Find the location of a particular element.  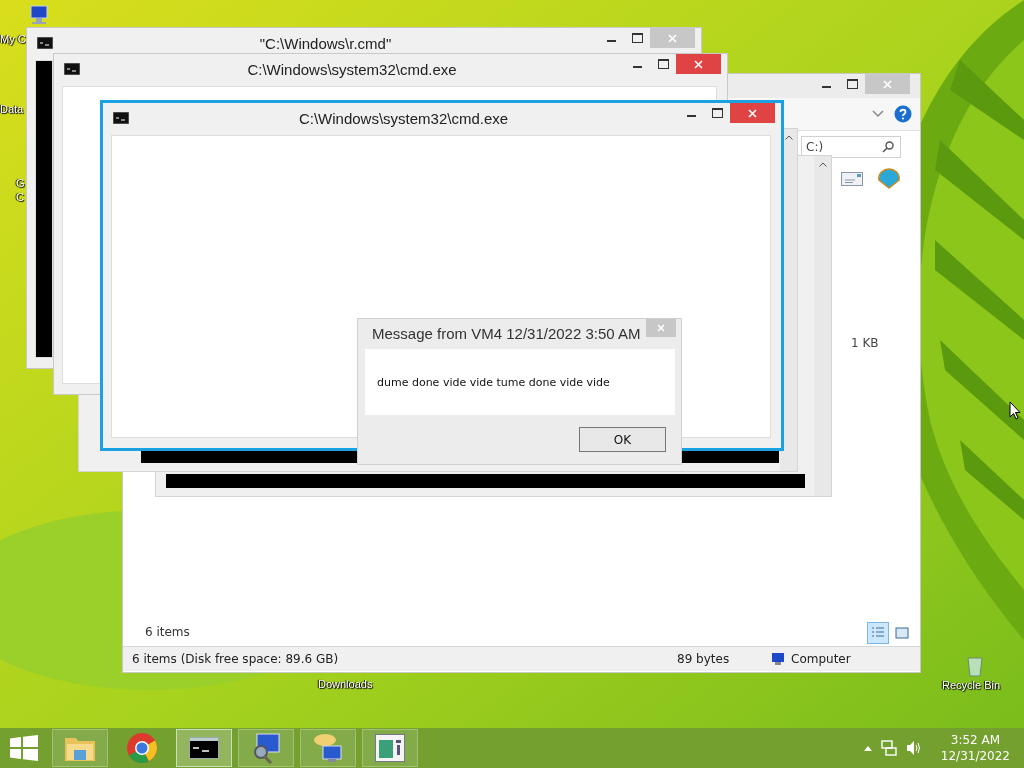

file-size-text: 1 KB is located at coordinates (865, 343).